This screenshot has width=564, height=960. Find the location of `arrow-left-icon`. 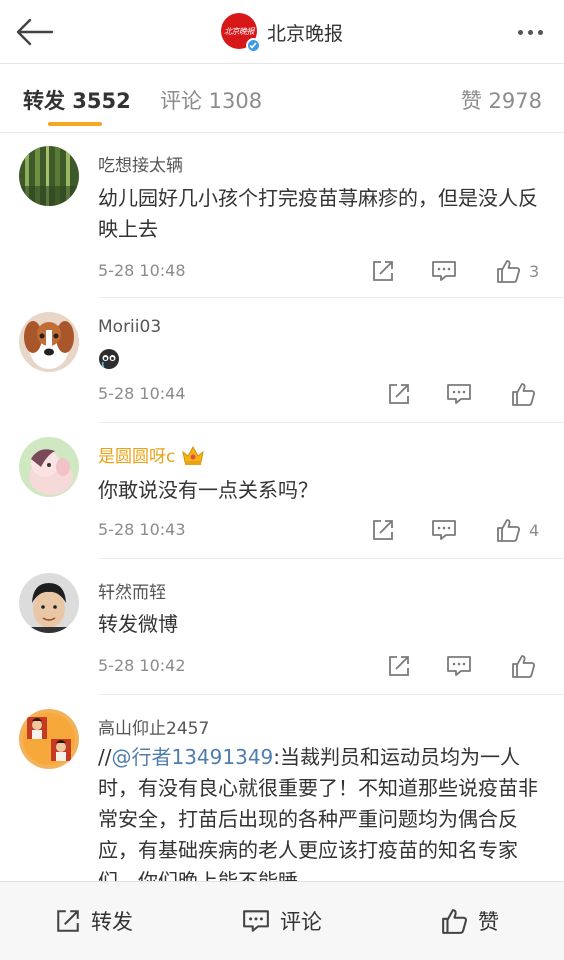

arrow-left-icon is located at coordinates (35, 32).